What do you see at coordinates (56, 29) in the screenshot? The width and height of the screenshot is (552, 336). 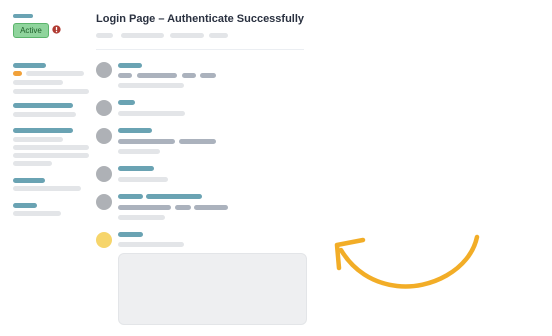 I see `alert-icon` at bounding box center [56, 29].